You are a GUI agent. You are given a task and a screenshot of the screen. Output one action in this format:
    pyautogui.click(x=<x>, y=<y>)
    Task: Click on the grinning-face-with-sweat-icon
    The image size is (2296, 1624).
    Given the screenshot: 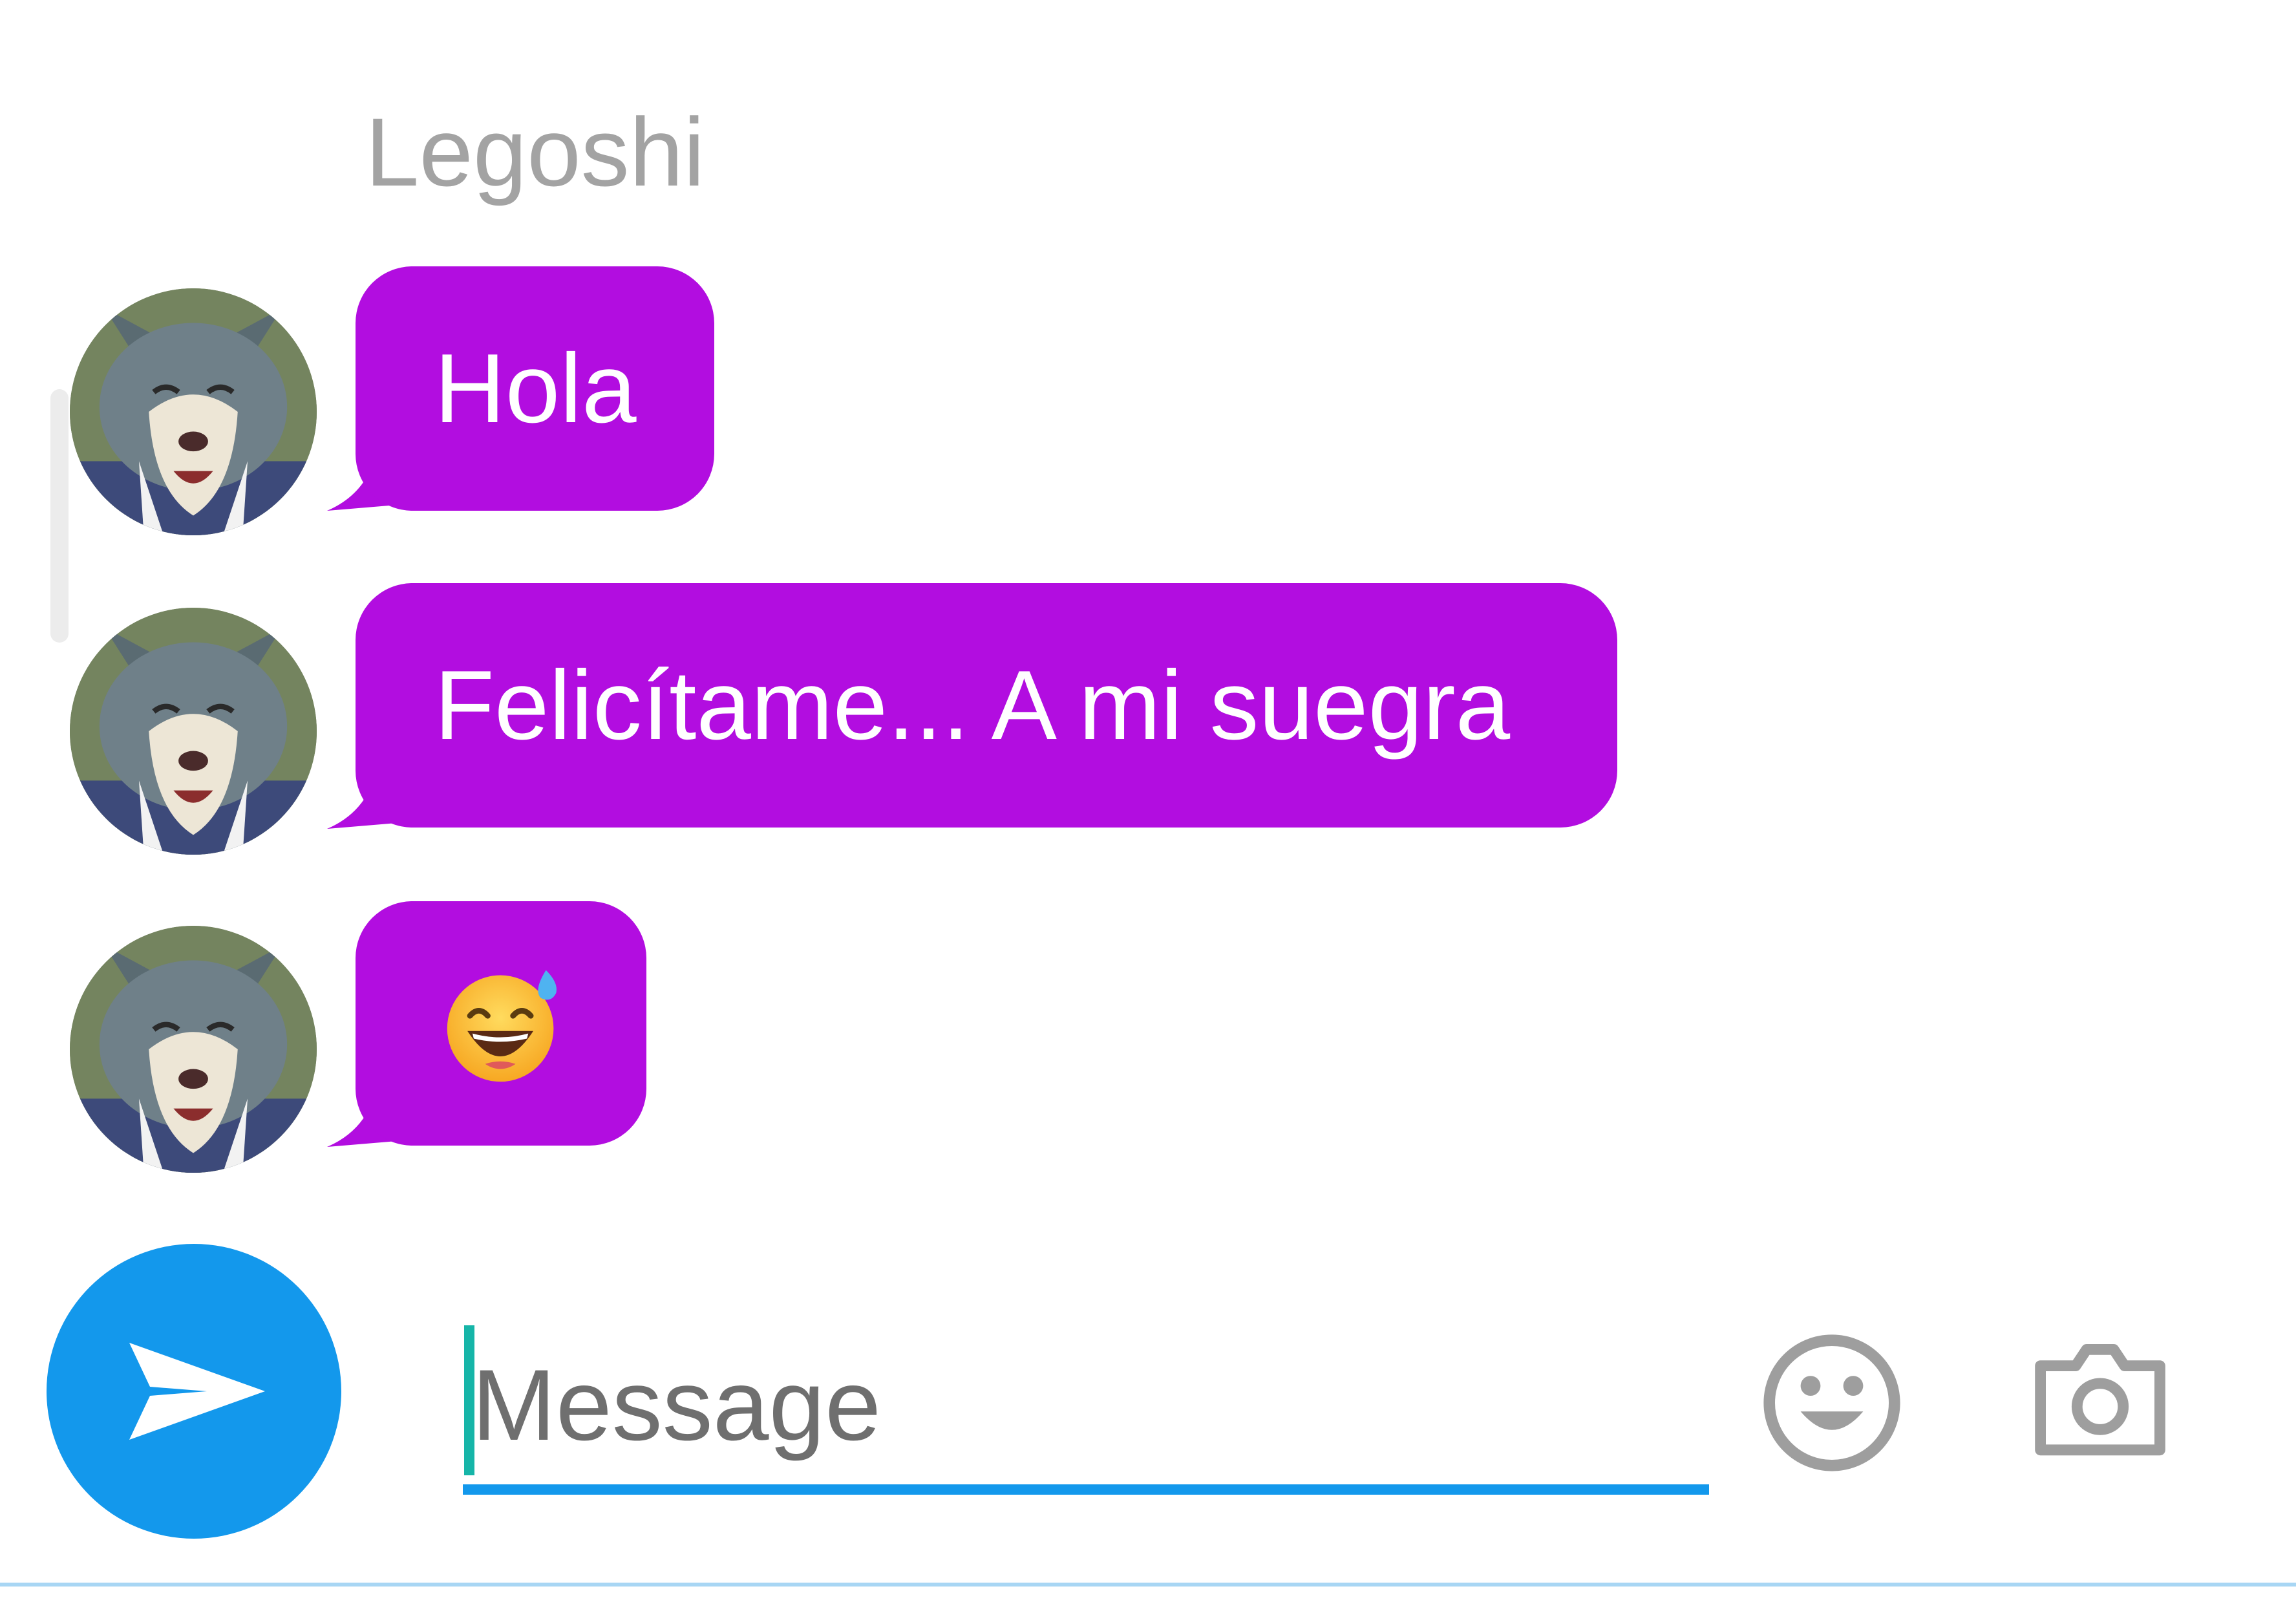 What is the action you would take?
    pyautogui.click(x=502, y=1026)
    